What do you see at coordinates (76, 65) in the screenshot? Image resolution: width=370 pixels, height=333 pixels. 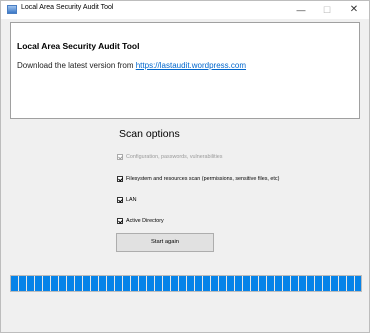 I see `download-text: Download the latest version from` at bounding box center [76, 65].